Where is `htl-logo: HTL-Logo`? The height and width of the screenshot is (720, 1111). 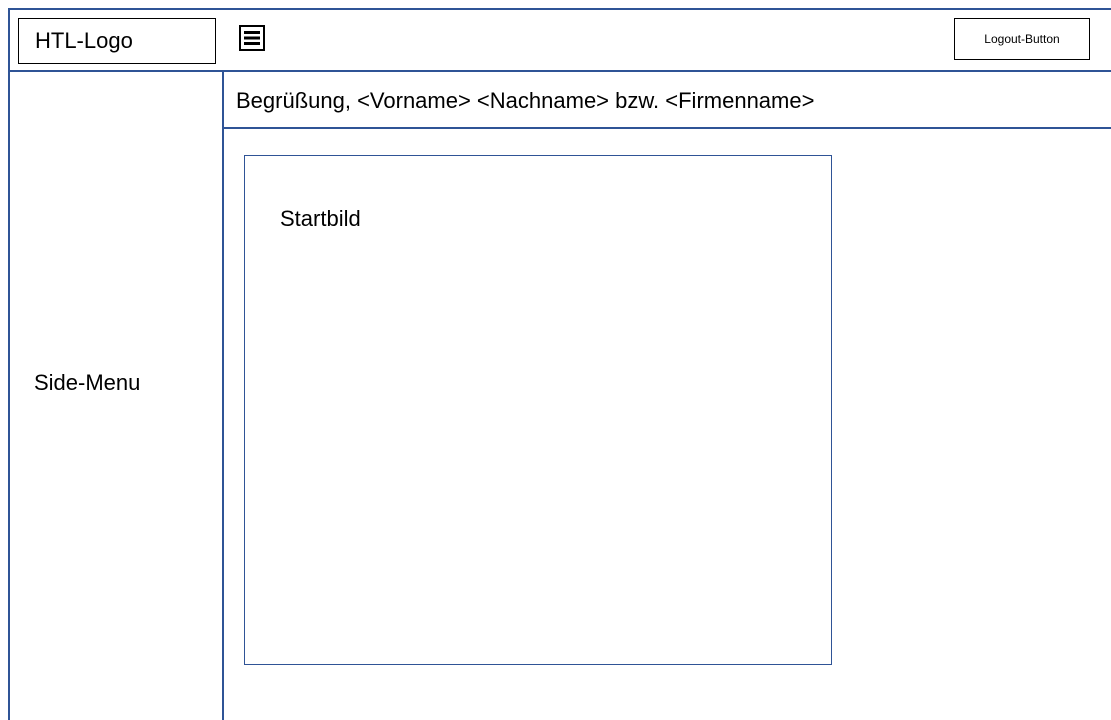 htl-logo: HTL-Logo is located at coordinates (117, 41).